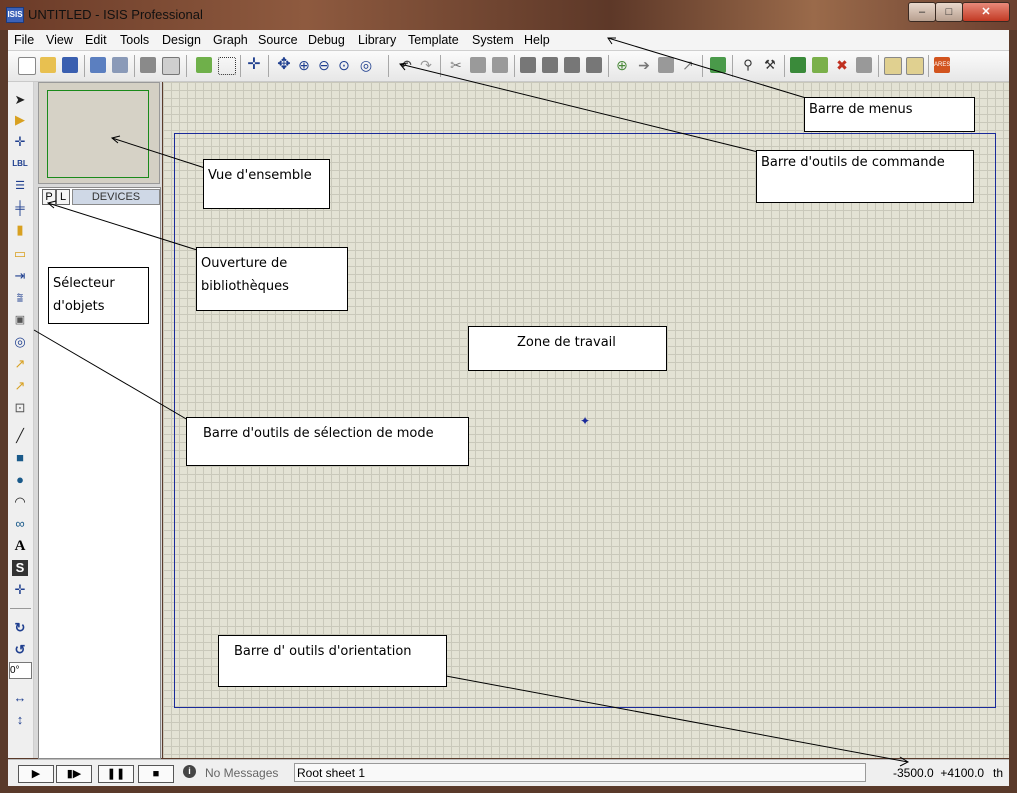  Describe the element at coordinates (865, 176) in the screenshot. I see `annotation-command-toolbar: Barre d'outils de commande` at that location.